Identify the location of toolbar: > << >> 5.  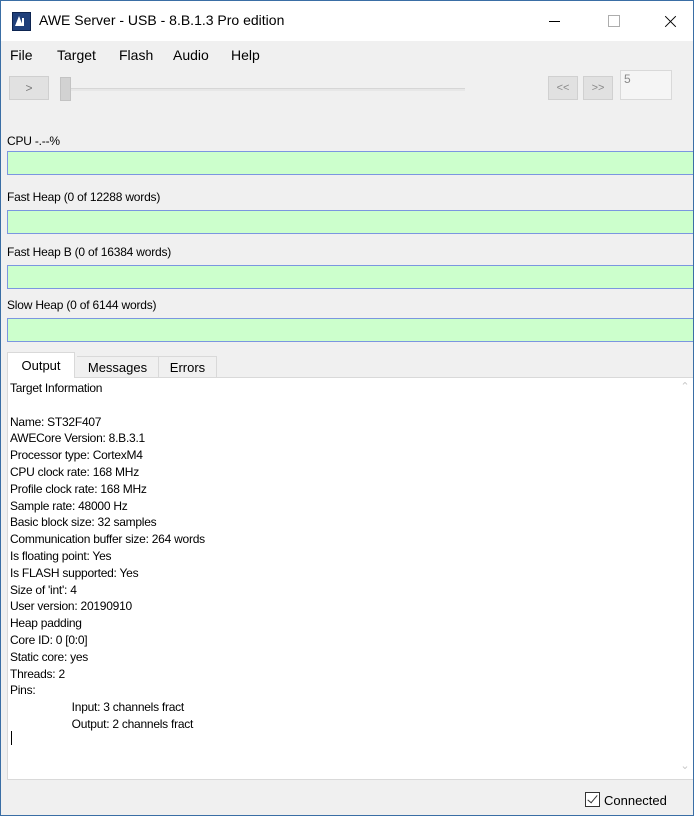
(347, 86).